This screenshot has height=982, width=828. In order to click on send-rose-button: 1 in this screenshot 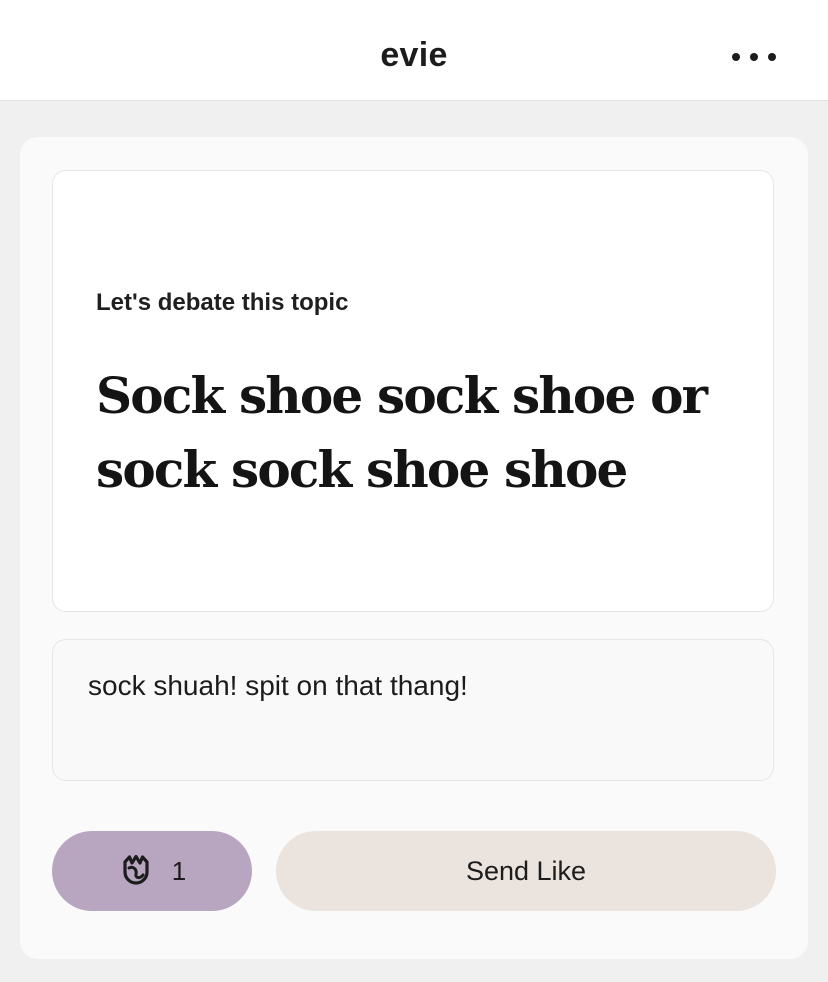, I will do `click(152, 871)`.